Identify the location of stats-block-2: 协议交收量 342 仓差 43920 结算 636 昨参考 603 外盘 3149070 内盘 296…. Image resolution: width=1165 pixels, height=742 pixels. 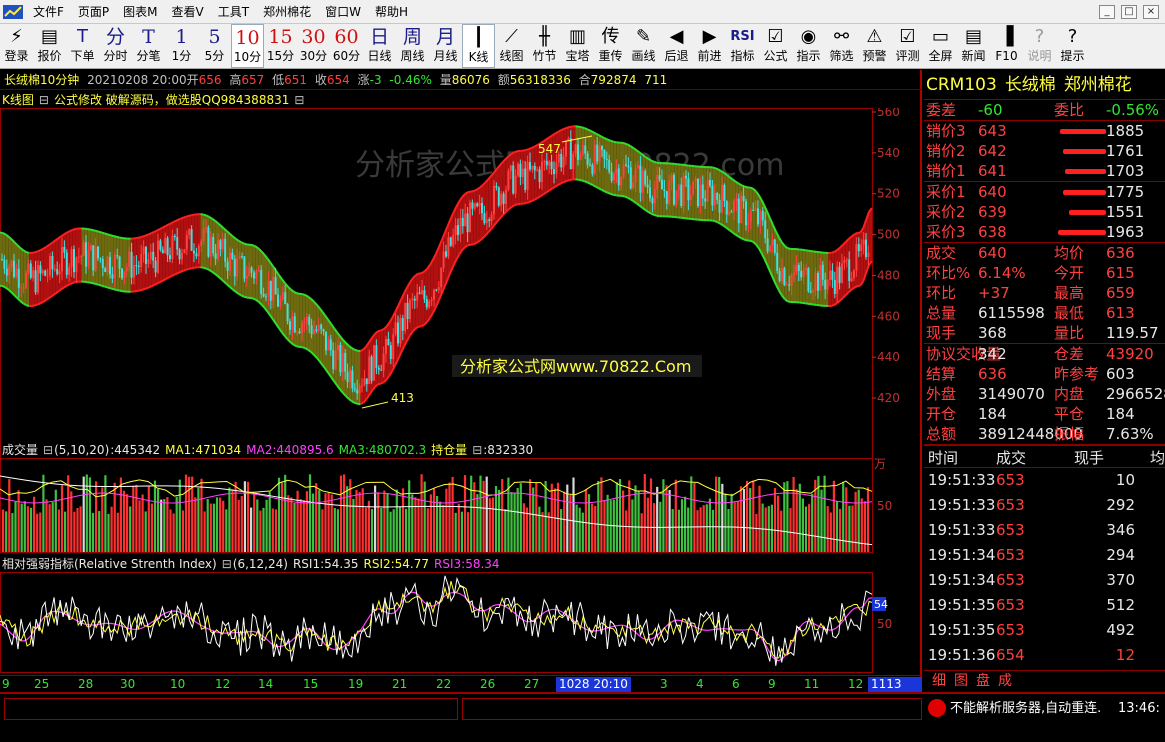
(1044, 394).